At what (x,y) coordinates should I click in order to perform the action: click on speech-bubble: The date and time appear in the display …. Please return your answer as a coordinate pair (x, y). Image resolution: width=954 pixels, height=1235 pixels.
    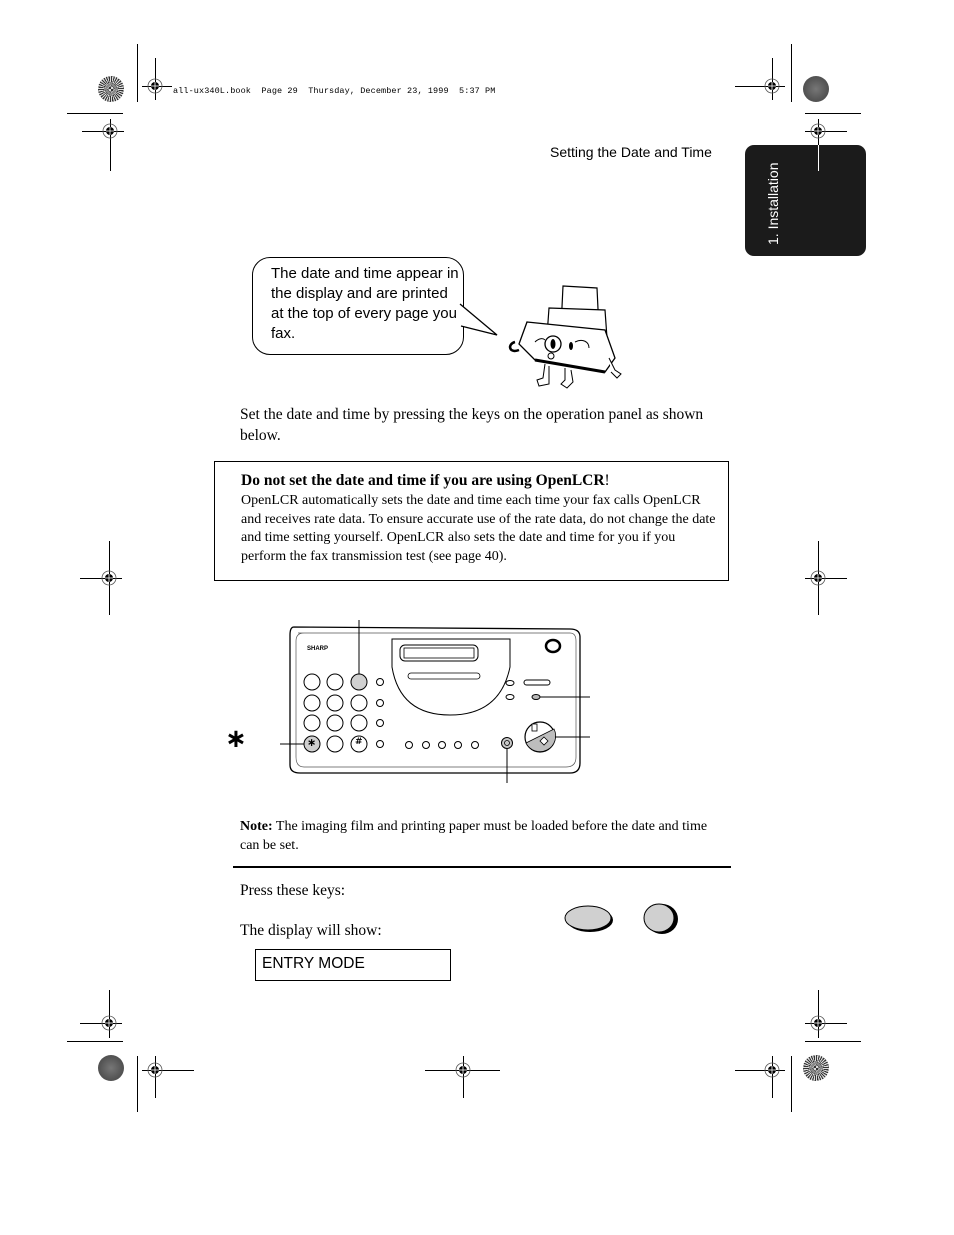
    Looking at the image, I should click on (358, 306).